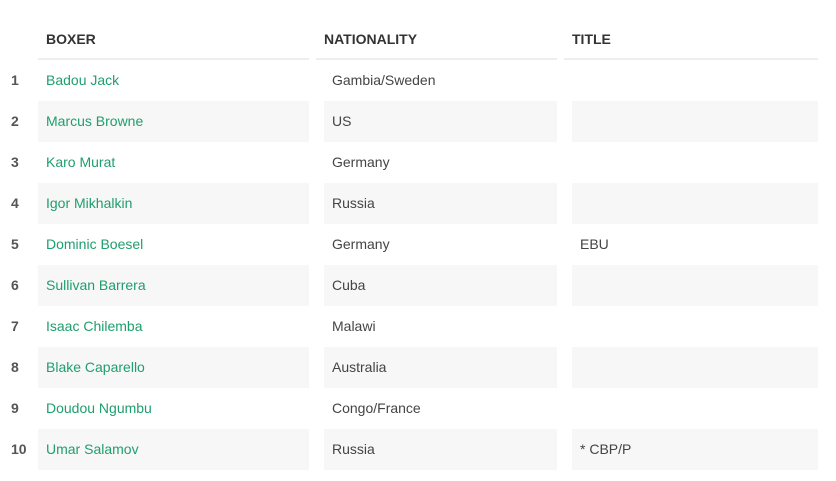 The height and width of the screenshot is (481, 836). I want to click on boxer-link: Badou Jack, so click(82, 80).